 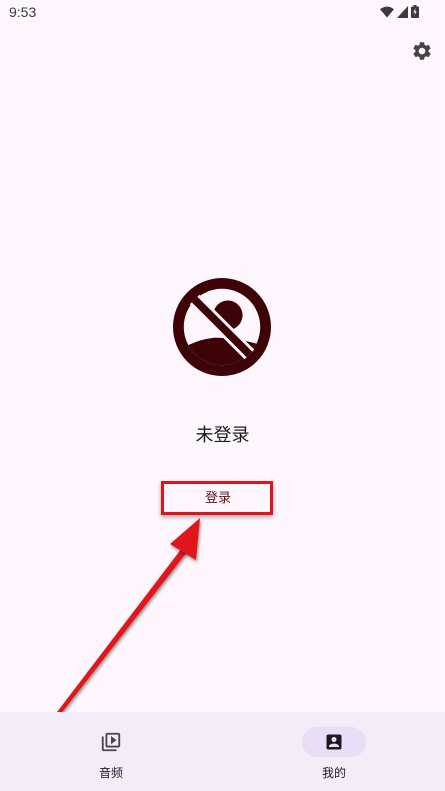 What do you see at coordinates (217, 498) in the screenshot?
I see `login-highlight-box` at bounding box center [217, 498].